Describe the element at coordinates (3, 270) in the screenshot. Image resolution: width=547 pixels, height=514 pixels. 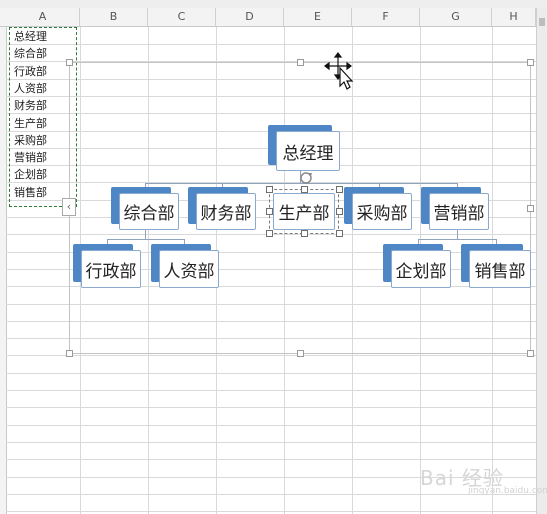
I see `row-header-strip` at that location.